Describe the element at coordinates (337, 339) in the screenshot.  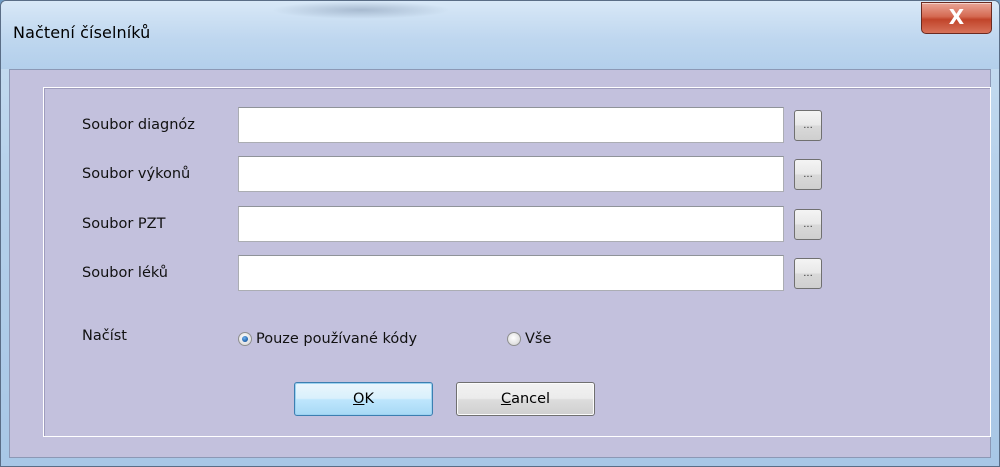
I see `radio-used-codes-only-label: Pouze používané kódy` at that location.